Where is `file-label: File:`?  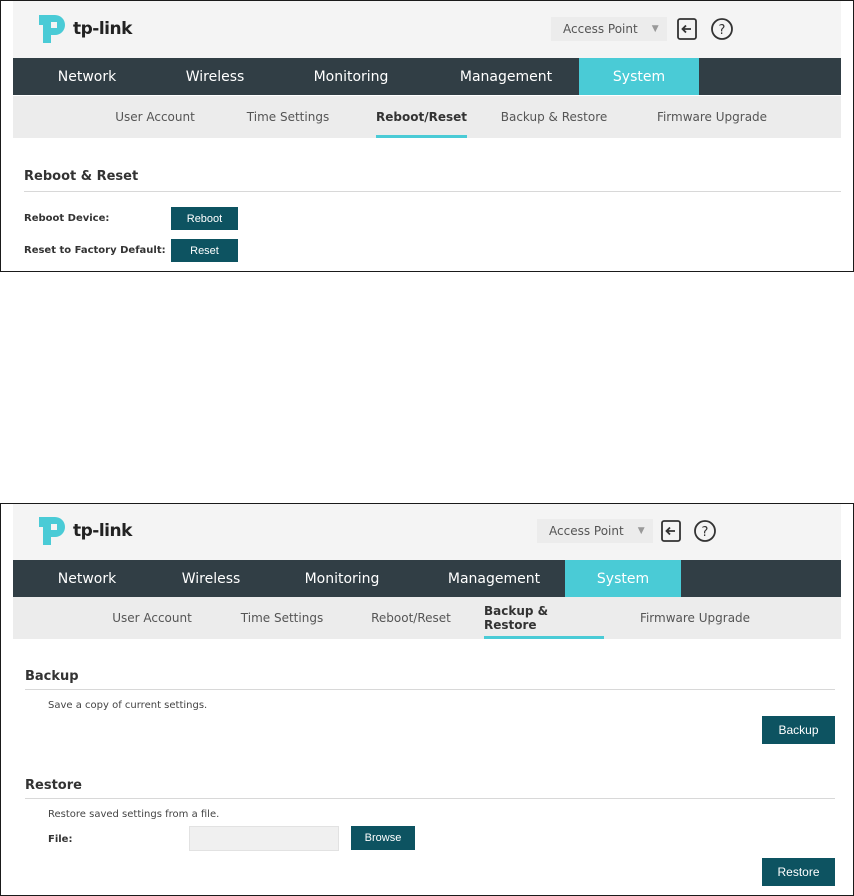
file-label: File: is located at coordinates (60, 839).